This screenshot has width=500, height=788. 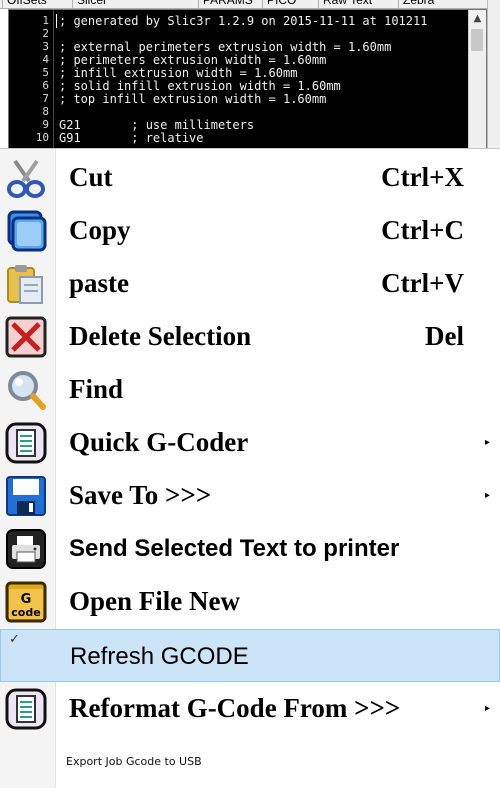 I want to click on floppy-icon, so click(x=26, y=496).